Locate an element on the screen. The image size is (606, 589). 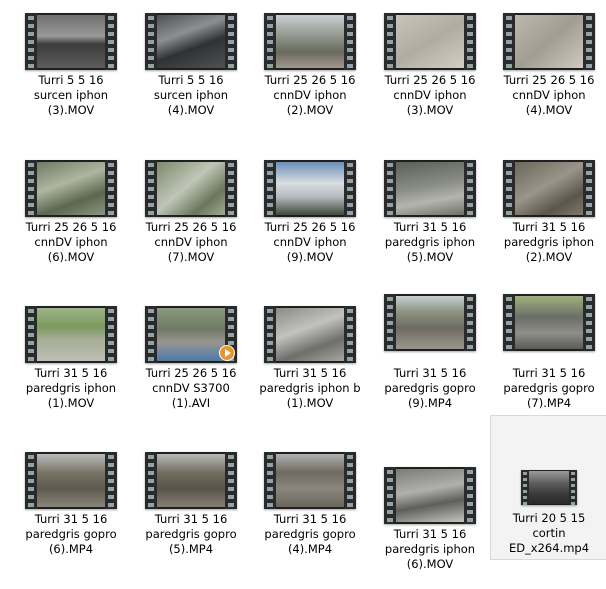
file-item: Turri 31 5 16 paredgris iphon (1).MOV is located at coordinates (71, 373).